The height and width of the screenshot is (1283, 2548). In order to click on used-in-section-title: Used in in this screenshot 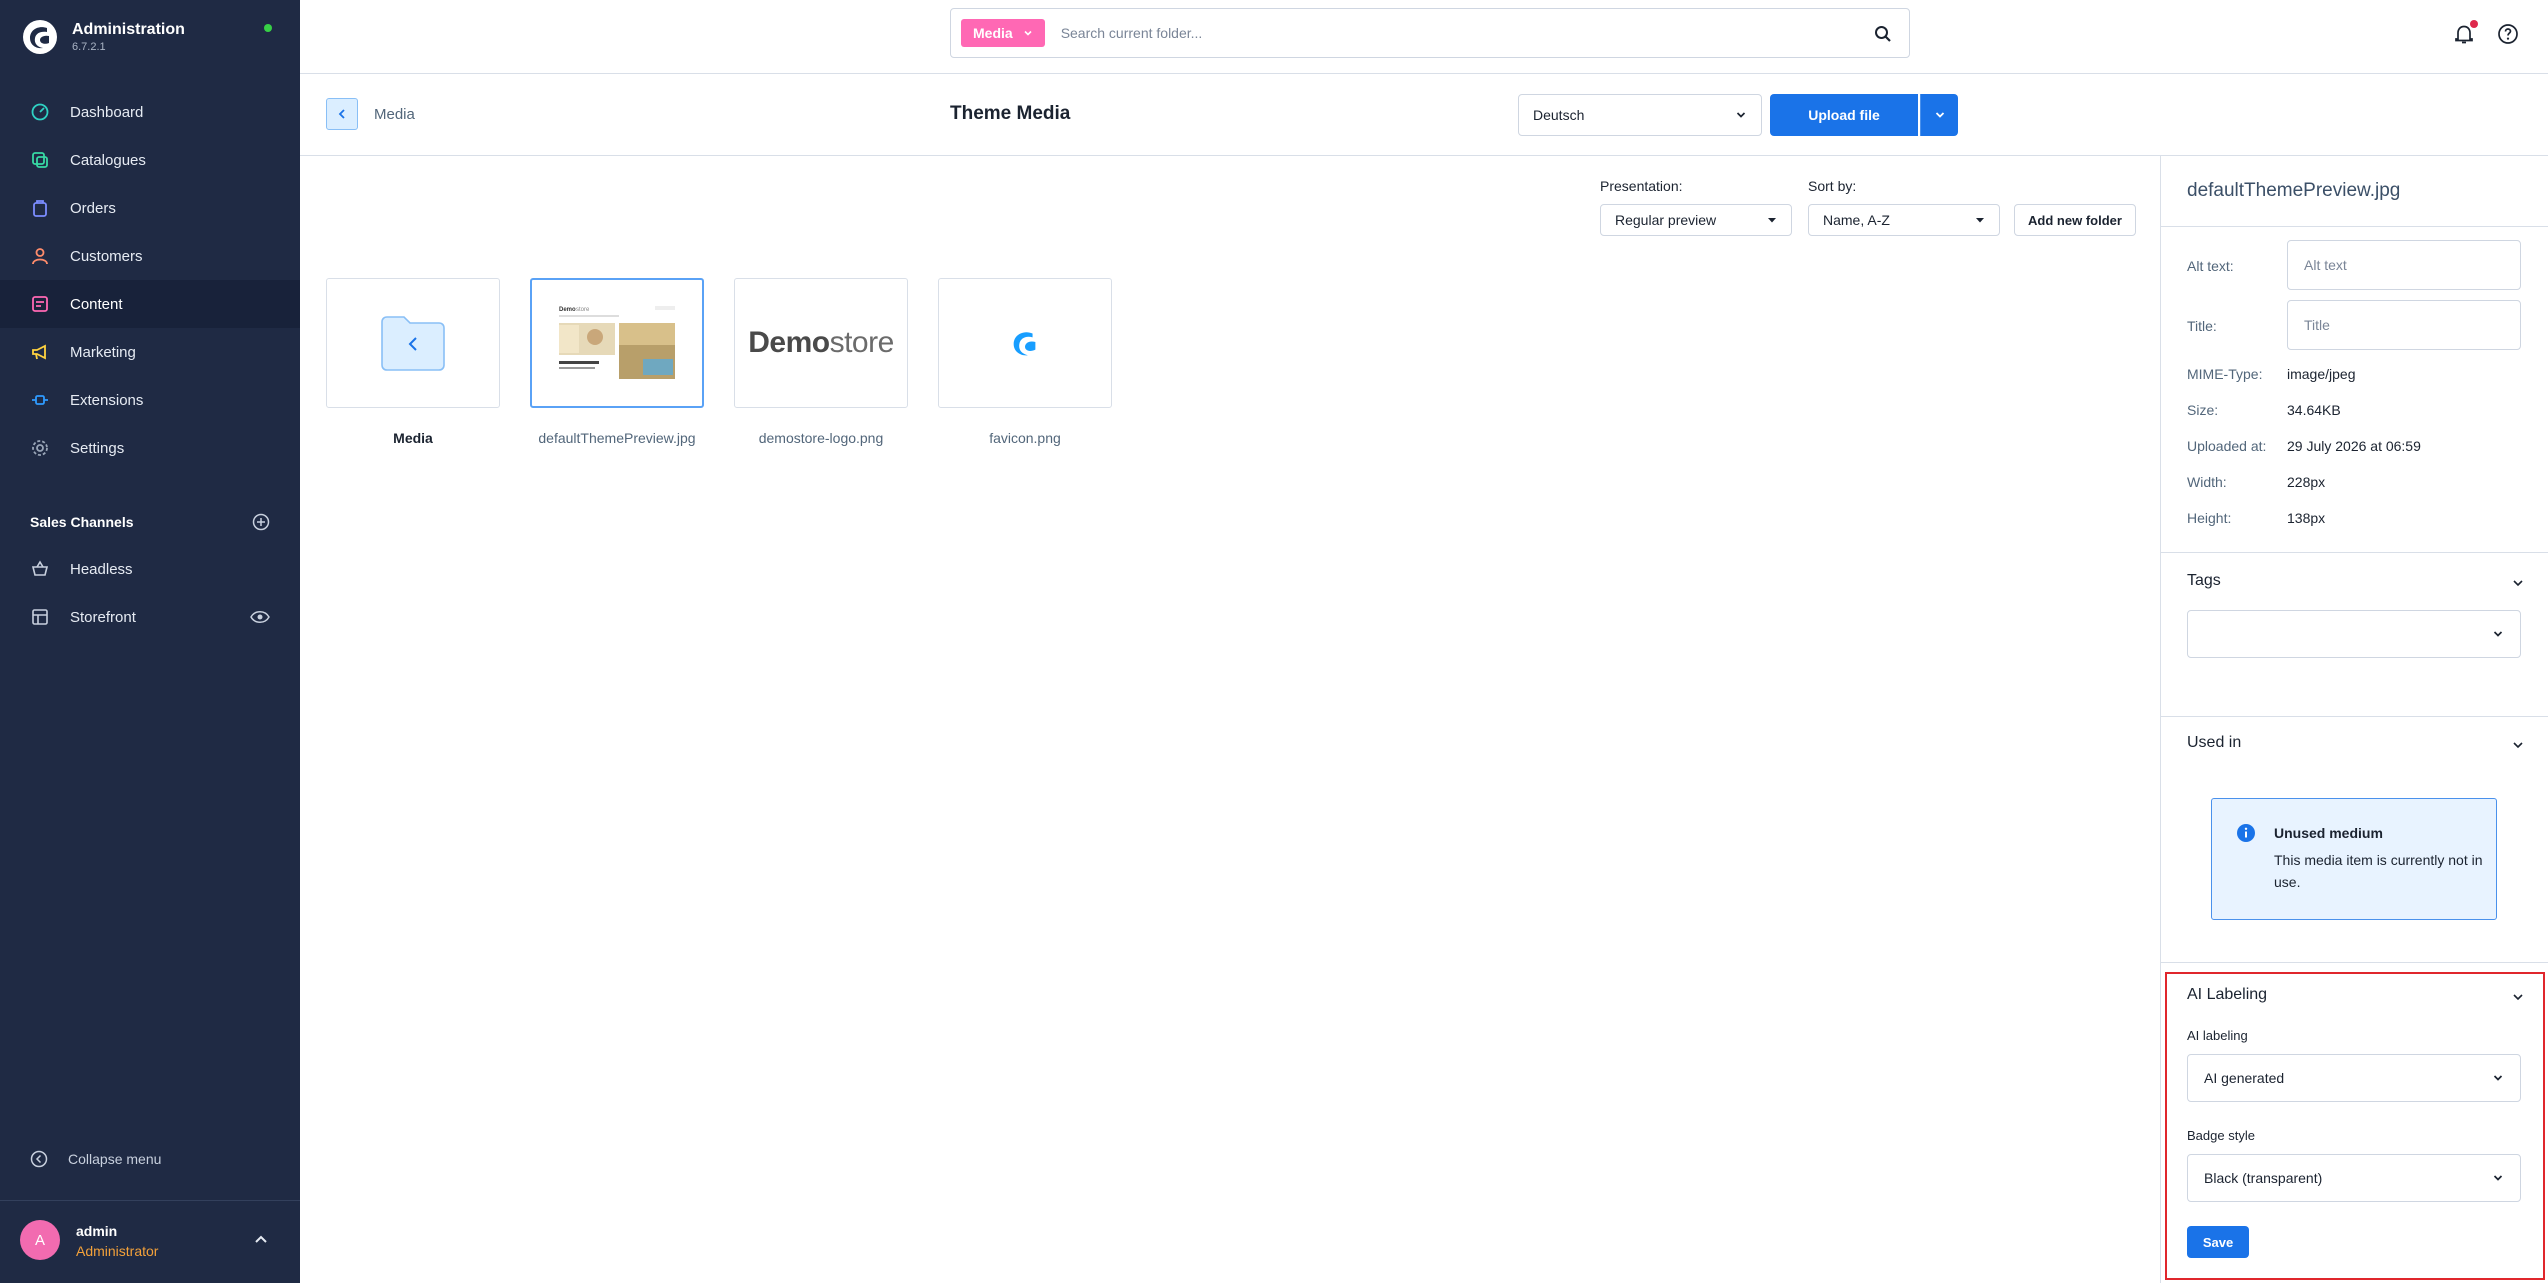, I will do `click(2214, 743)`.